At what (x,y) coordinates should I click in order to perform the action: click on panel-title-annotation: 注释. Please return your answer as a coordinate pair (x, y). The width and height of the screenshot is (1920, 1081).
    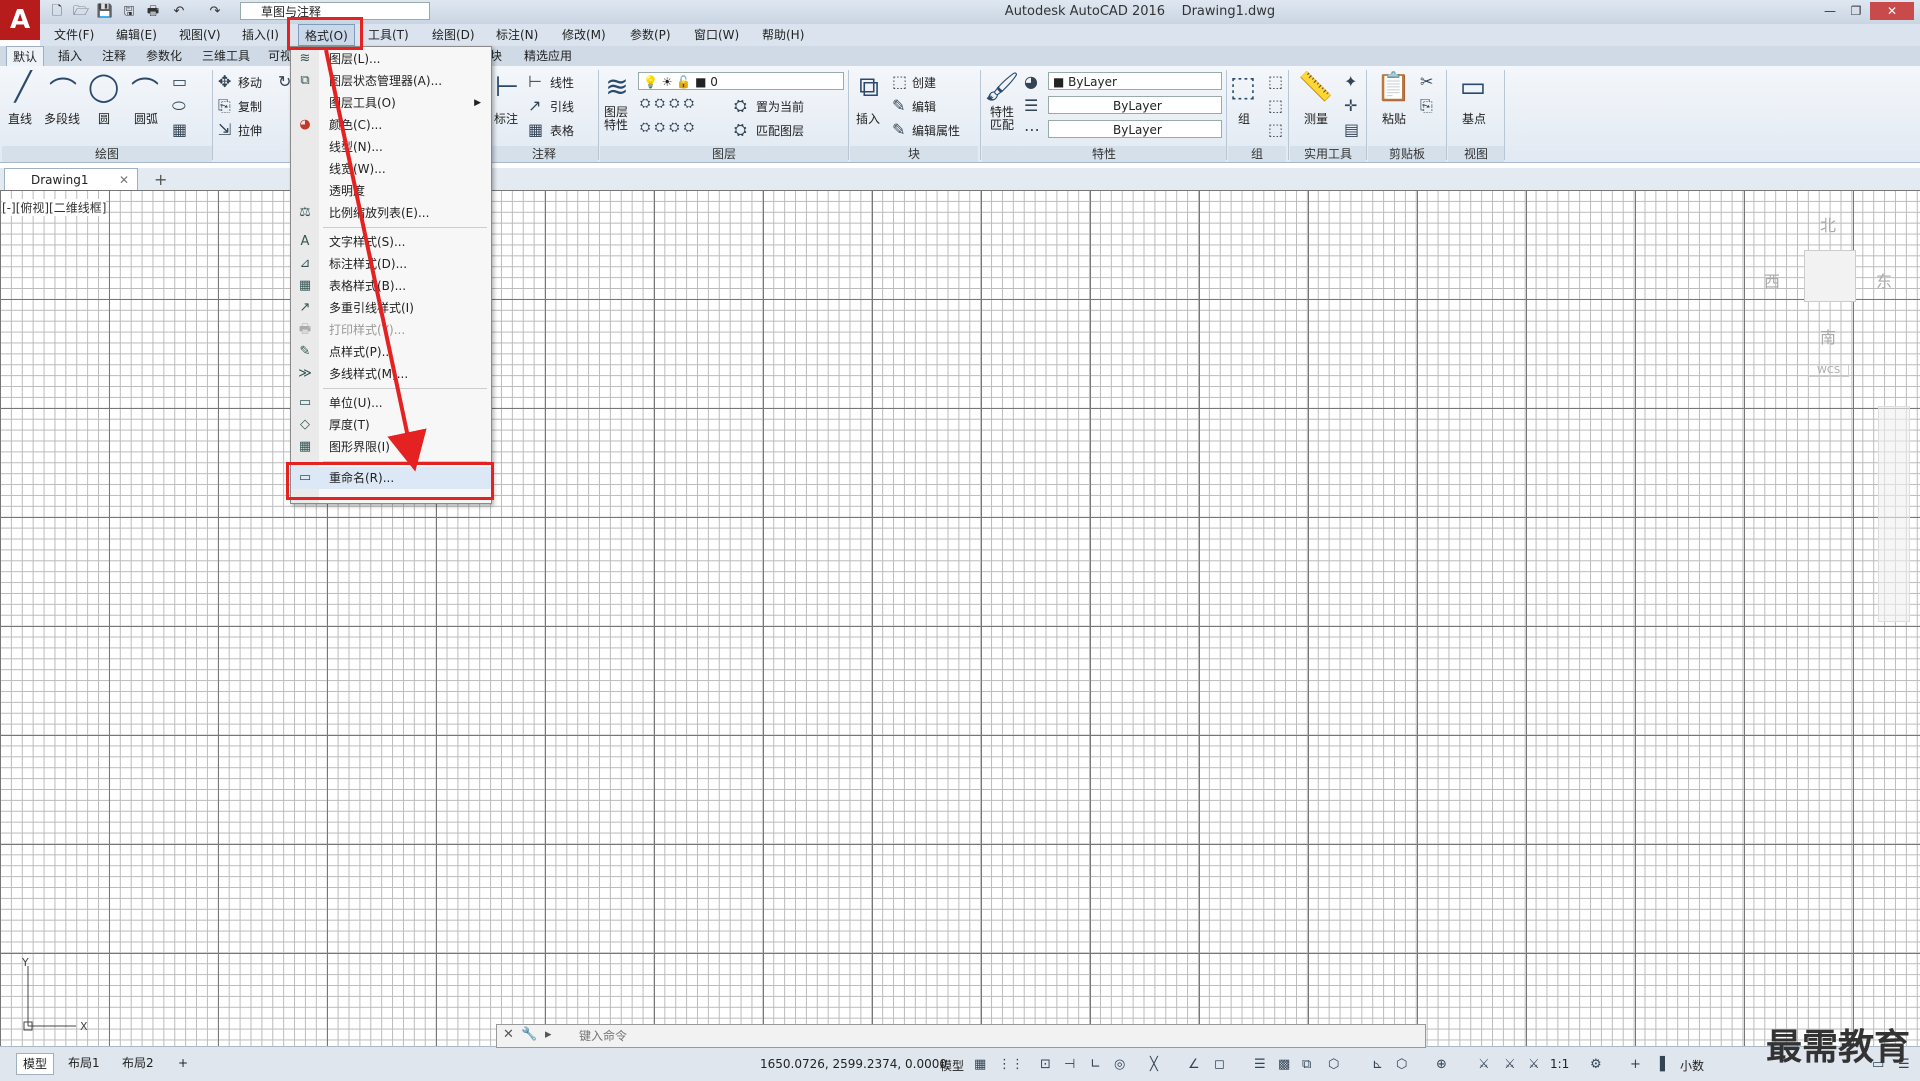
    Looking at the image, I should click on (544, 154).